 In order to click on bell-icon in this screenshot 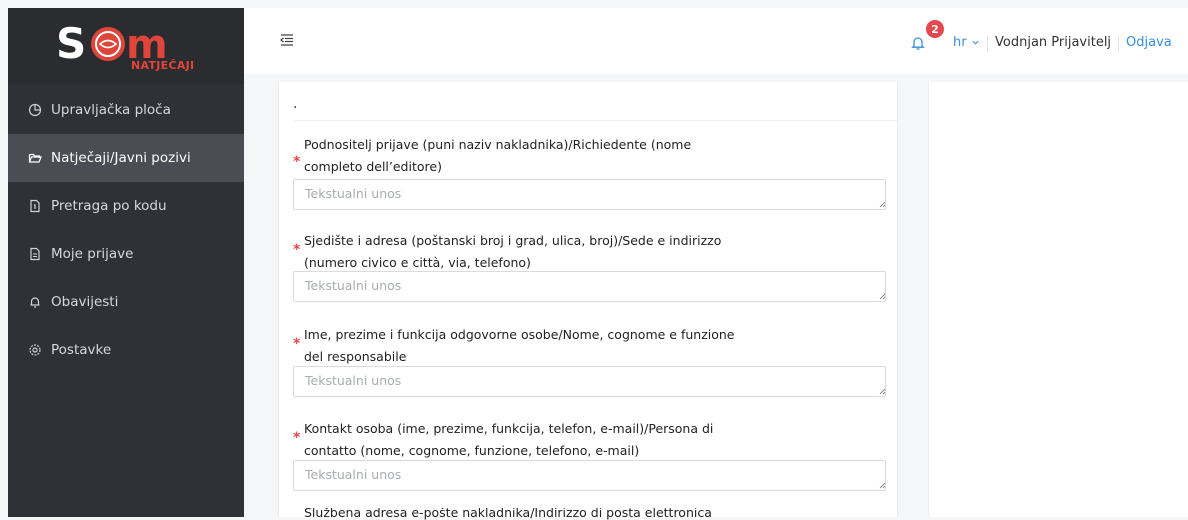, I will do `click(35, 302)`.